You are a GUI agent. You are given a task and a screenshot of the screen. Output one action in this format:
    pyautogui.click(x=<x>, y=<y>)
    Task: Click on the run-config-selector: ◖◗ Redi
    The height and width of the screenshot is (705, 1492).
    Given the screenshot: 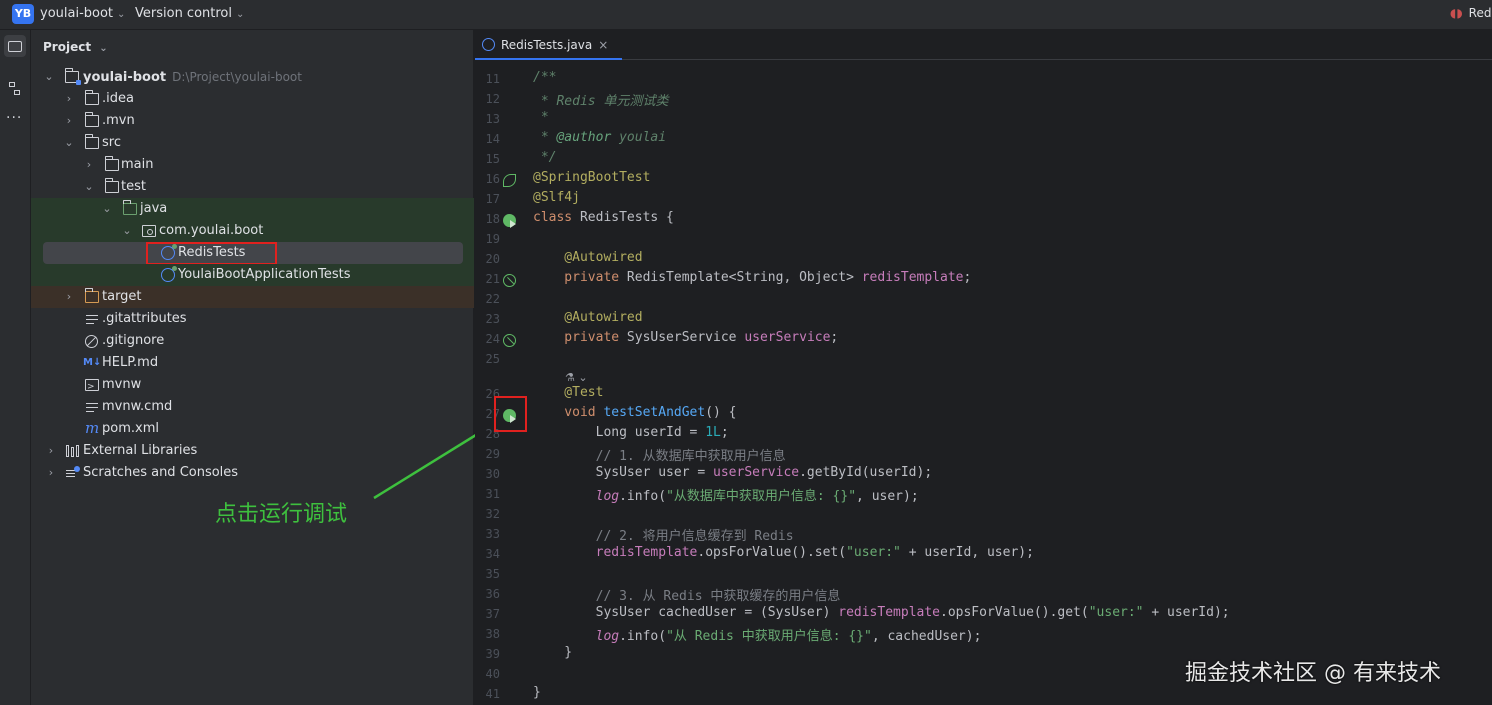 What is the action you would take?
    pyautogui.click(x=1471, y=13)
    